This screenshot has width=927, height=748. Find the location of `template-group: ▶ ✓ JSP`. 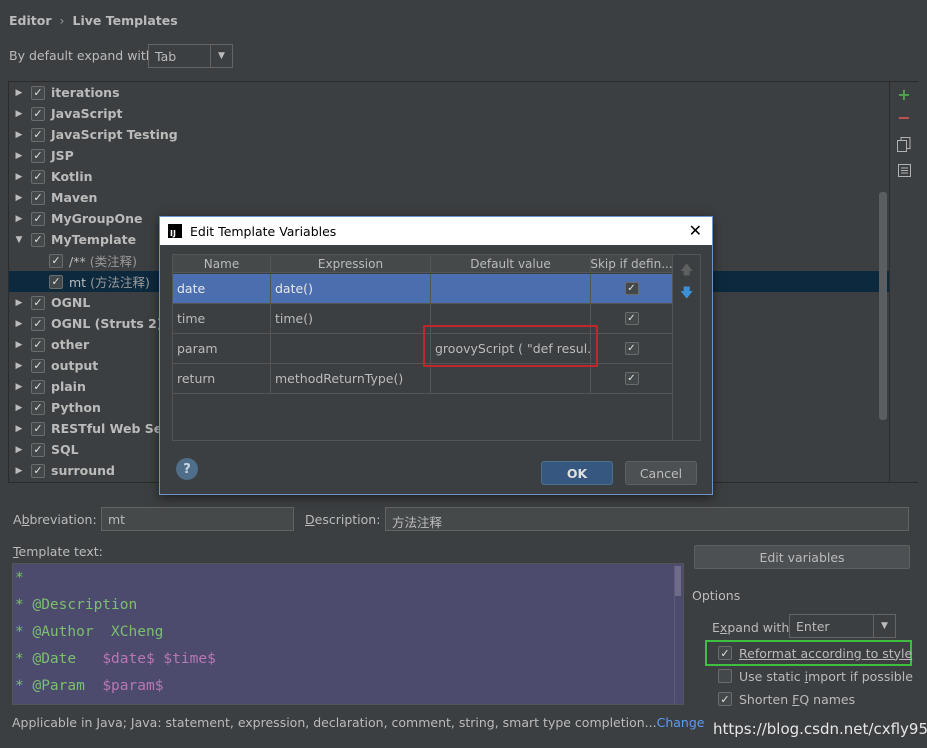

template-group: ▶ ✓ JSP is located at coordinates (449, 155).